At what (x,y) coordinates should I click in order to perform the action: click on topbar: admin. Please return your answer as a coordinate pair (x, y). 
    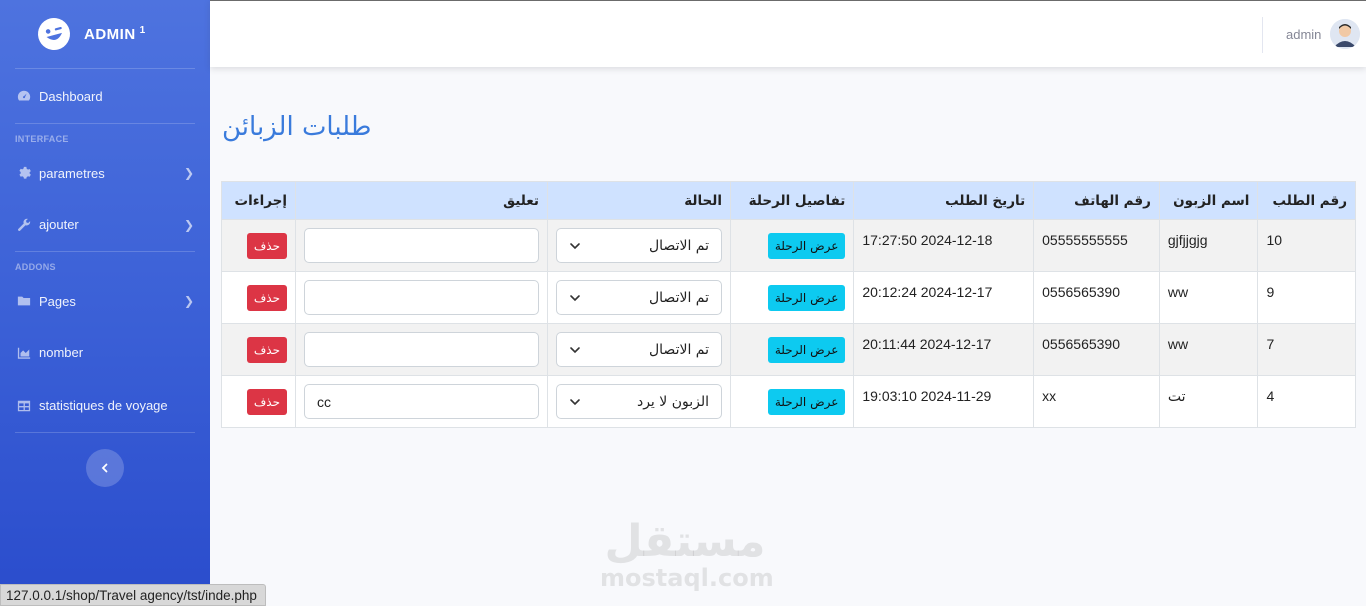
    Looking at the image, I should click on (788, 33).